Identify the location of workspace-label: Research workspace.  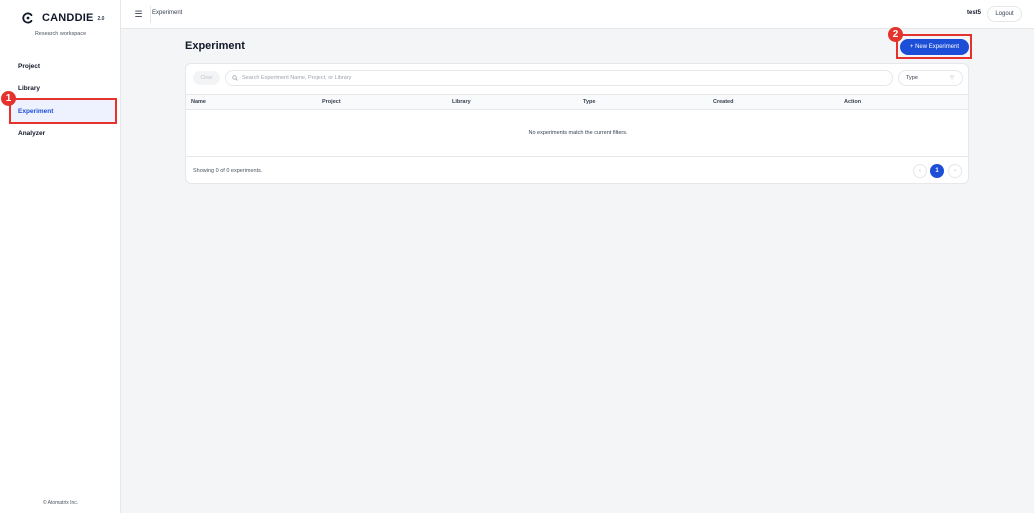
(60, 34).